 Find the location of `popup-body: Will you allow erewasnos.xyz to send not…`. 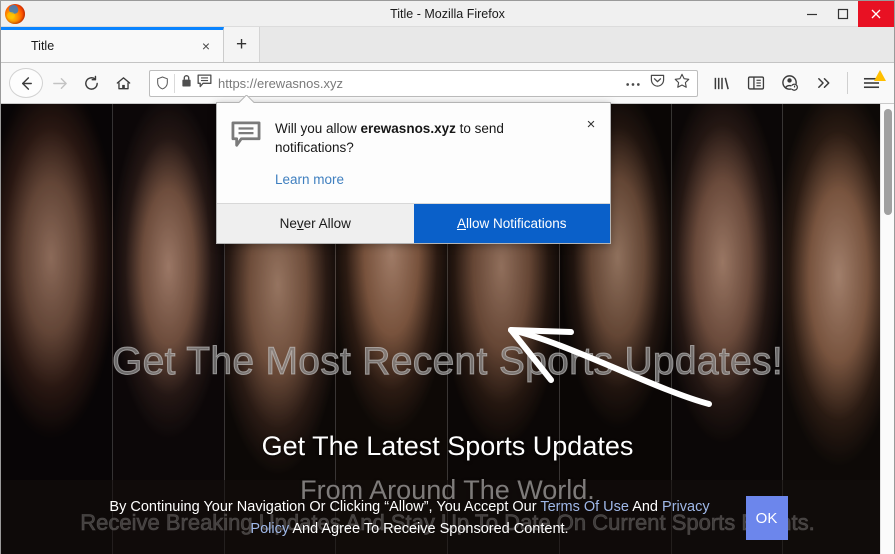

popup-body: Will you allow erewasnos.xyz to send not… is located at coordinates (413, 153).